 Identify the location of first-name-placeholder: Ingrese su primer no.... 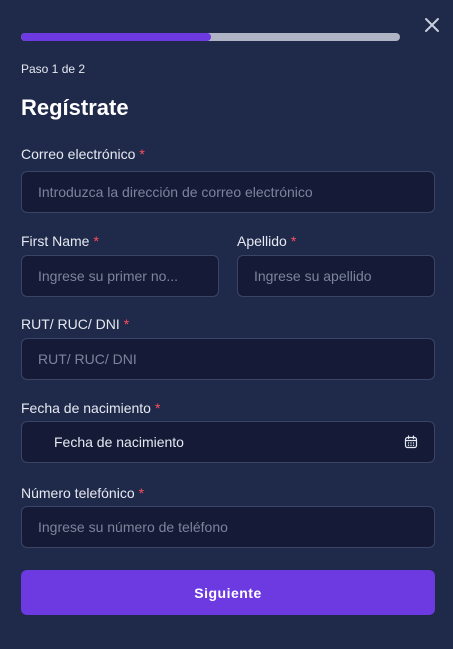
(108, 276).